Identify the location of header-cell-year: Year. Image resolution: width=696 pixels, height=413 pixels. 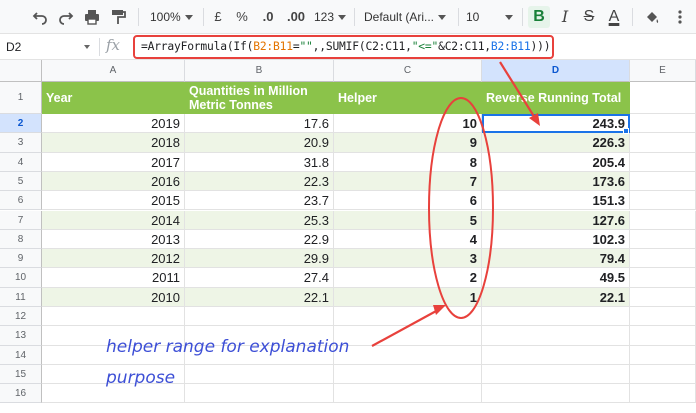
(113, 98).